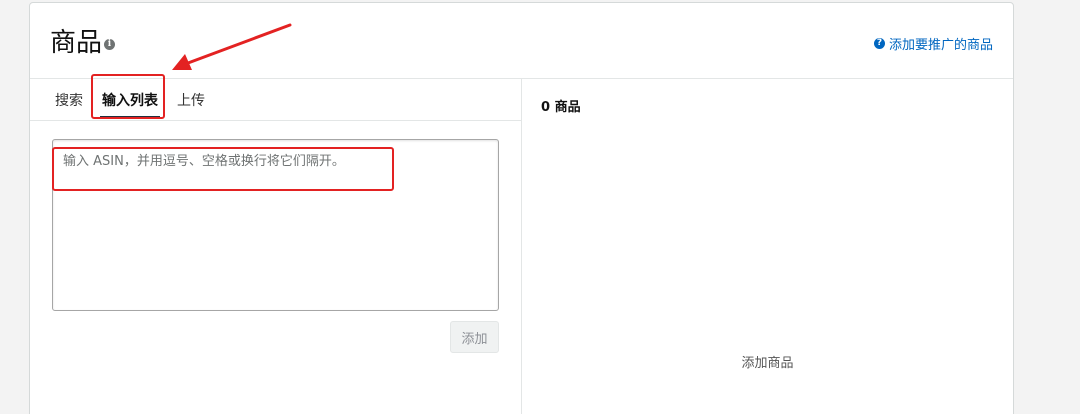  I want to click on page-title: 商品, so click(76, 43).